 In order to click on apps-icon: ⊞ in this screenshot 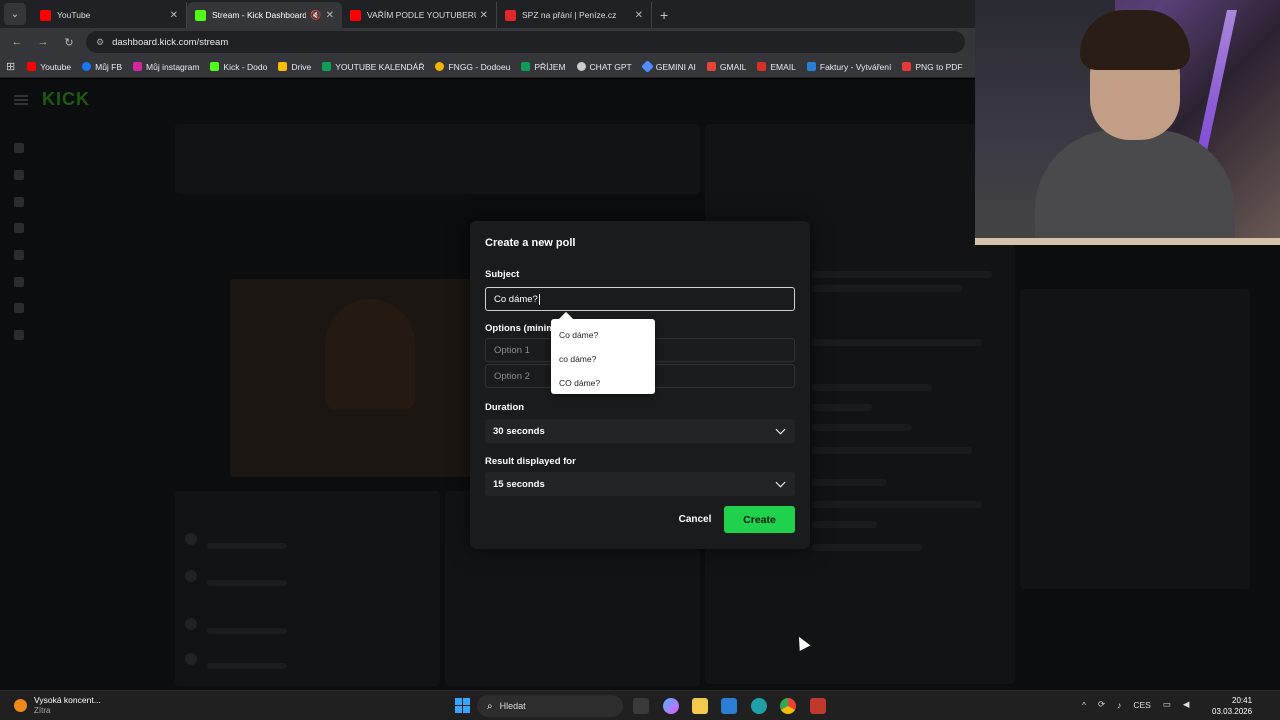, I will do `click(10, 66)`.